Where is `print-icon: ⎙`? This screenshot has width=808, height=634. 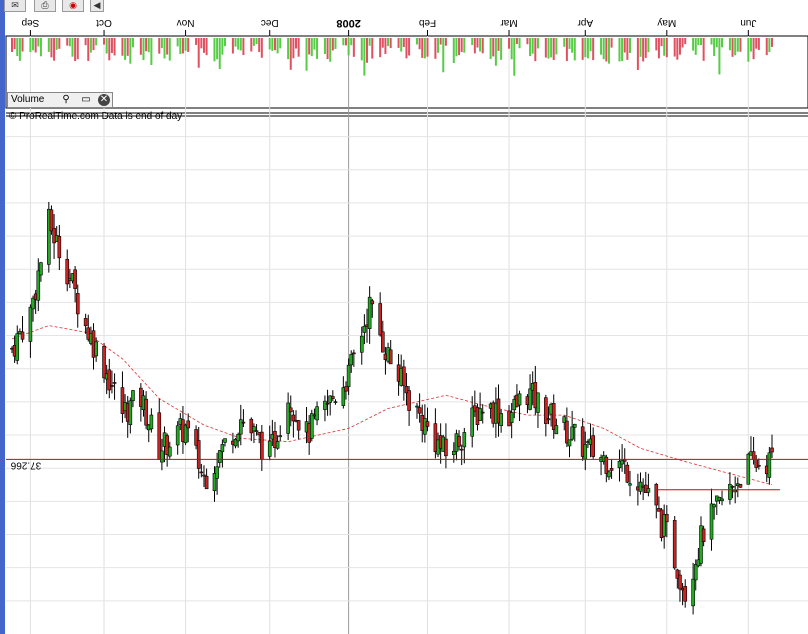 print-icon: ⎙ is located at coordinates (45, 6).